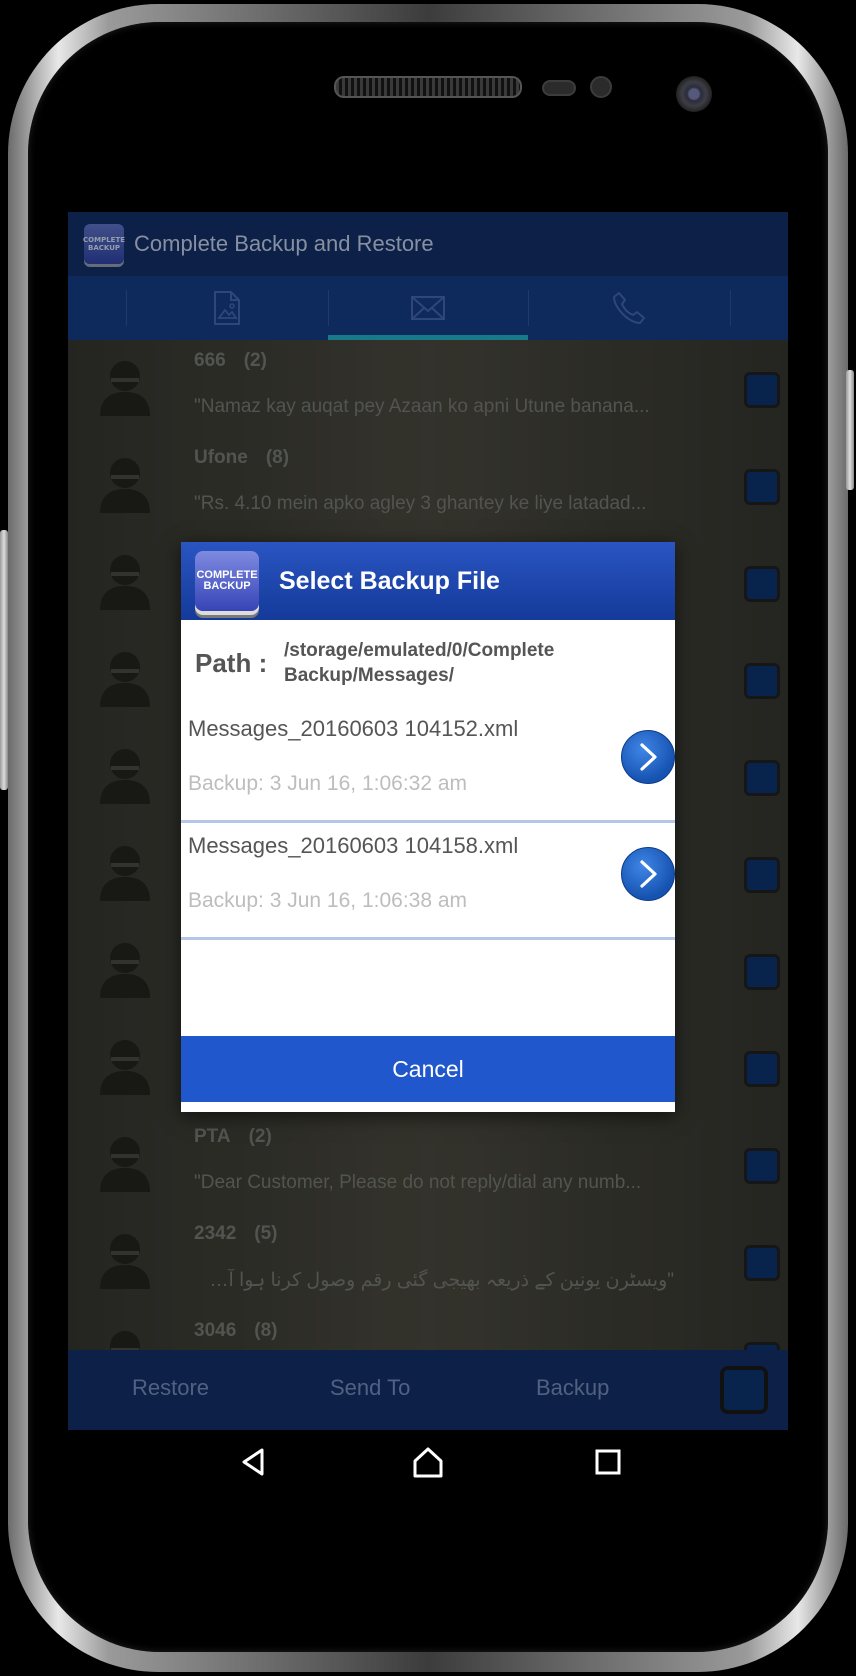  Describe the element at coordinates (559, 88) in the screenshot. I see `proximity-sensor` at that location.